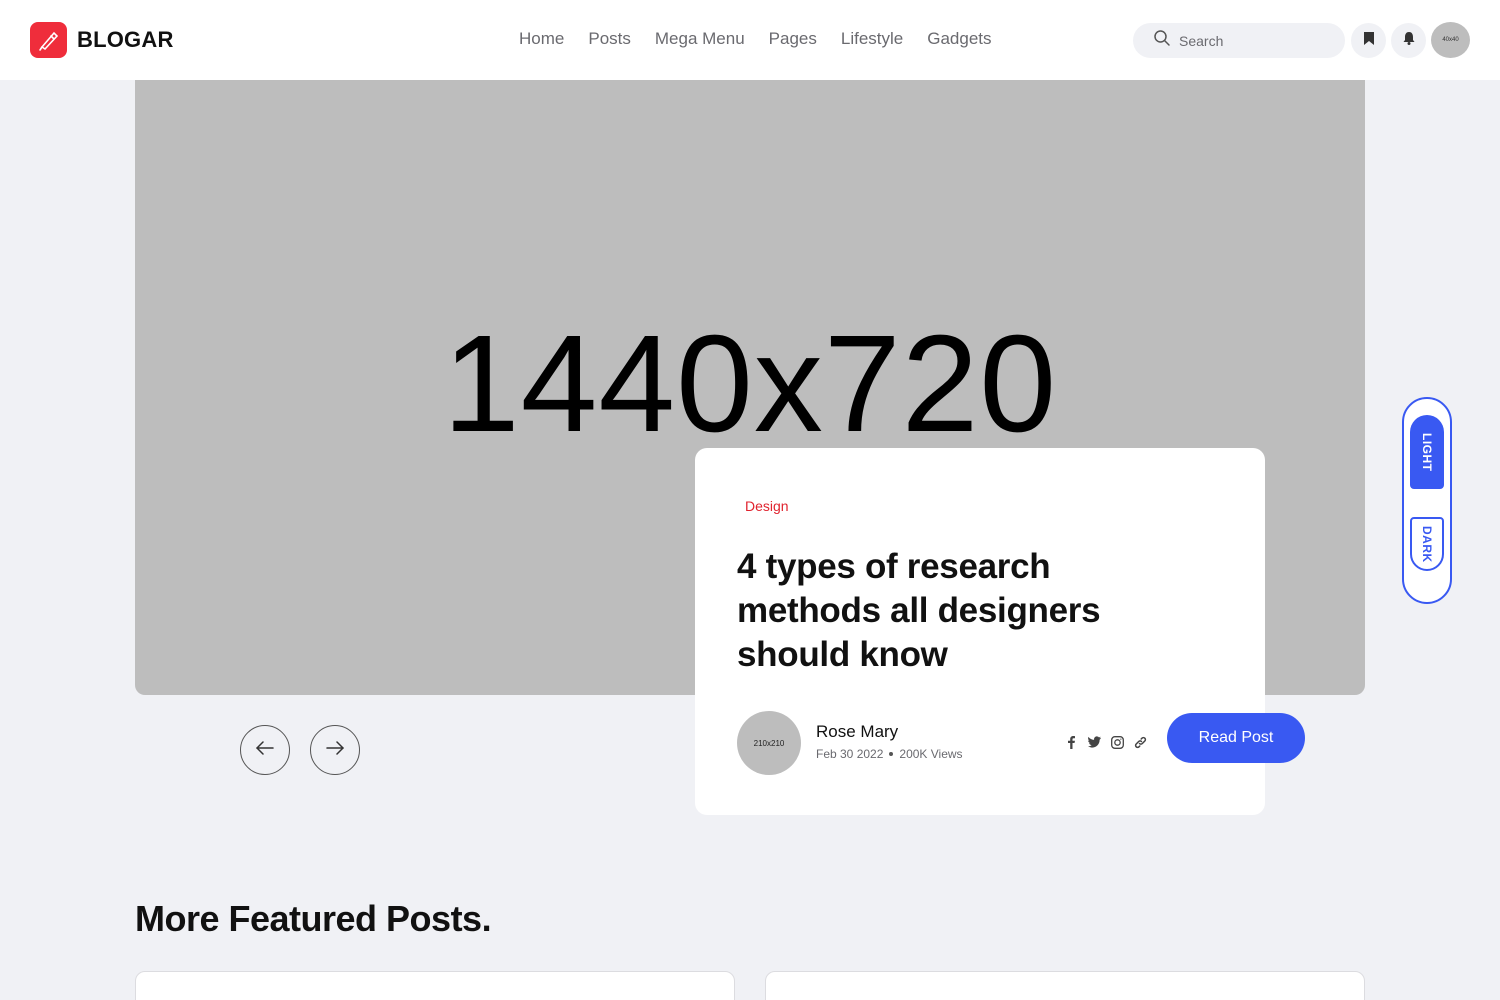 The width and height of the screenshot is (1500, 1000). I want to click on prev-slide-button, so click(265, 750).